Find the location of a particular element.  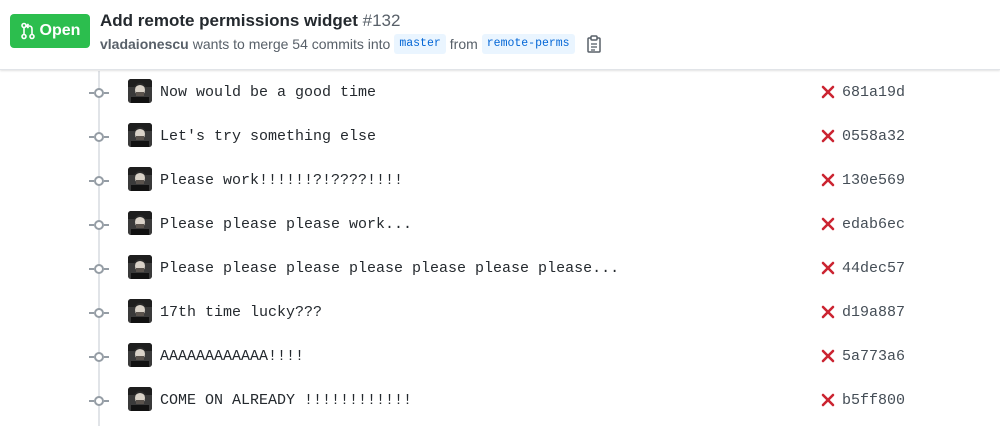

pr-merge-text: wants to merge 54 commits into is located at coordinates (291, 44).